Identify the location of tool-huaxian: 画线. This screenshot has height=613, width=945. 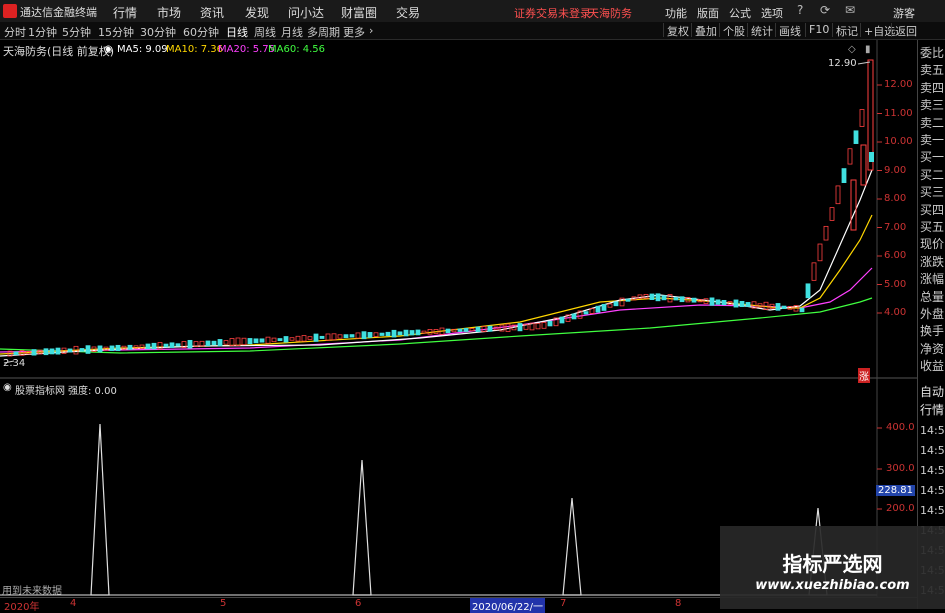
(788, 30).